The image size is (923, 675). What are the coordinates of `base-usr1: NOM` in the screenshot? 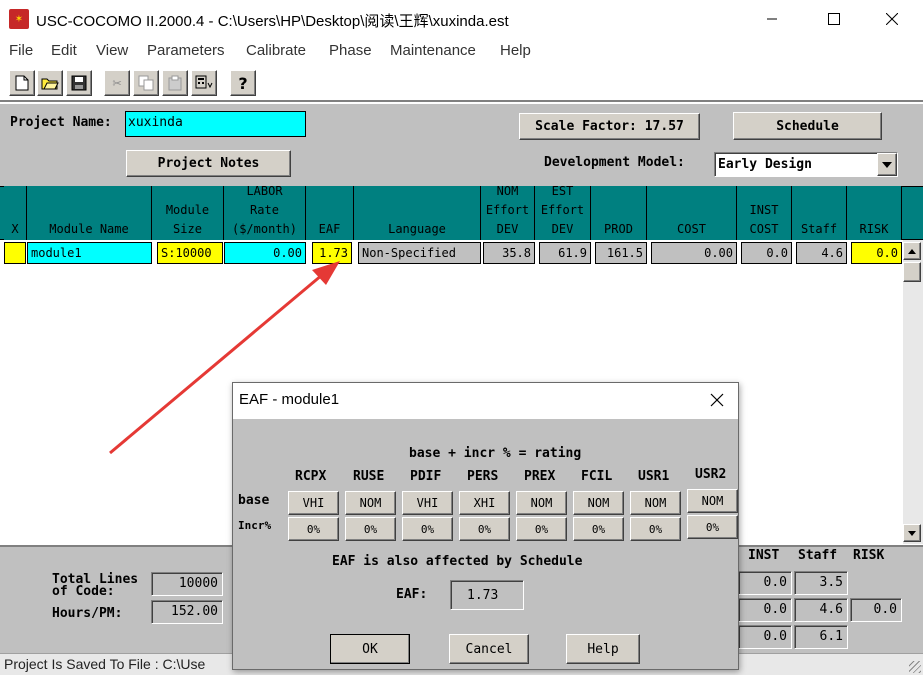 It's located at (655, 503).